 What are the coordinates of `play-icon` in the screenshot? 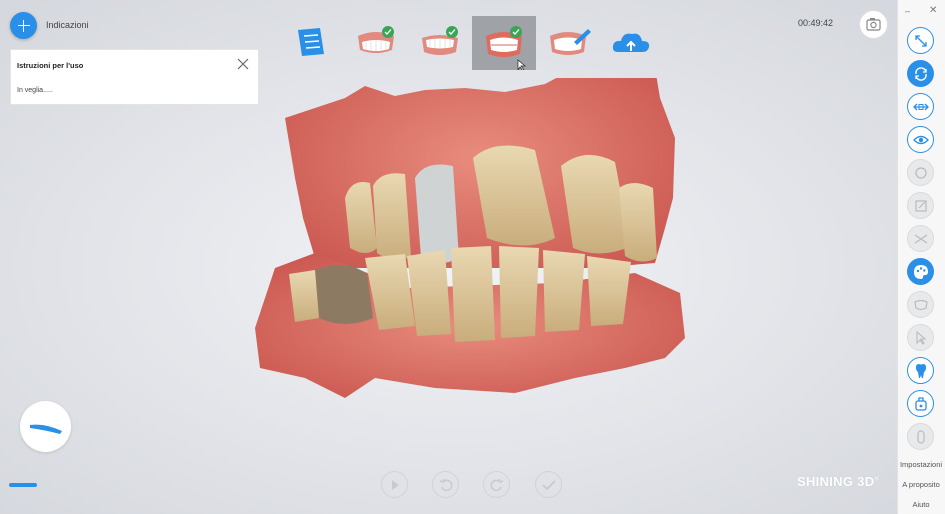 It's located at (395, 484).